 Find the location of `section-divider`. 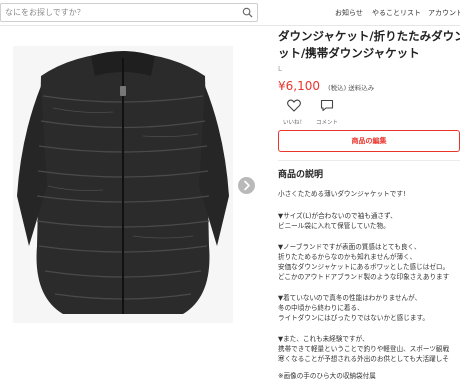

section-divider is located at coordinates (369, 160).